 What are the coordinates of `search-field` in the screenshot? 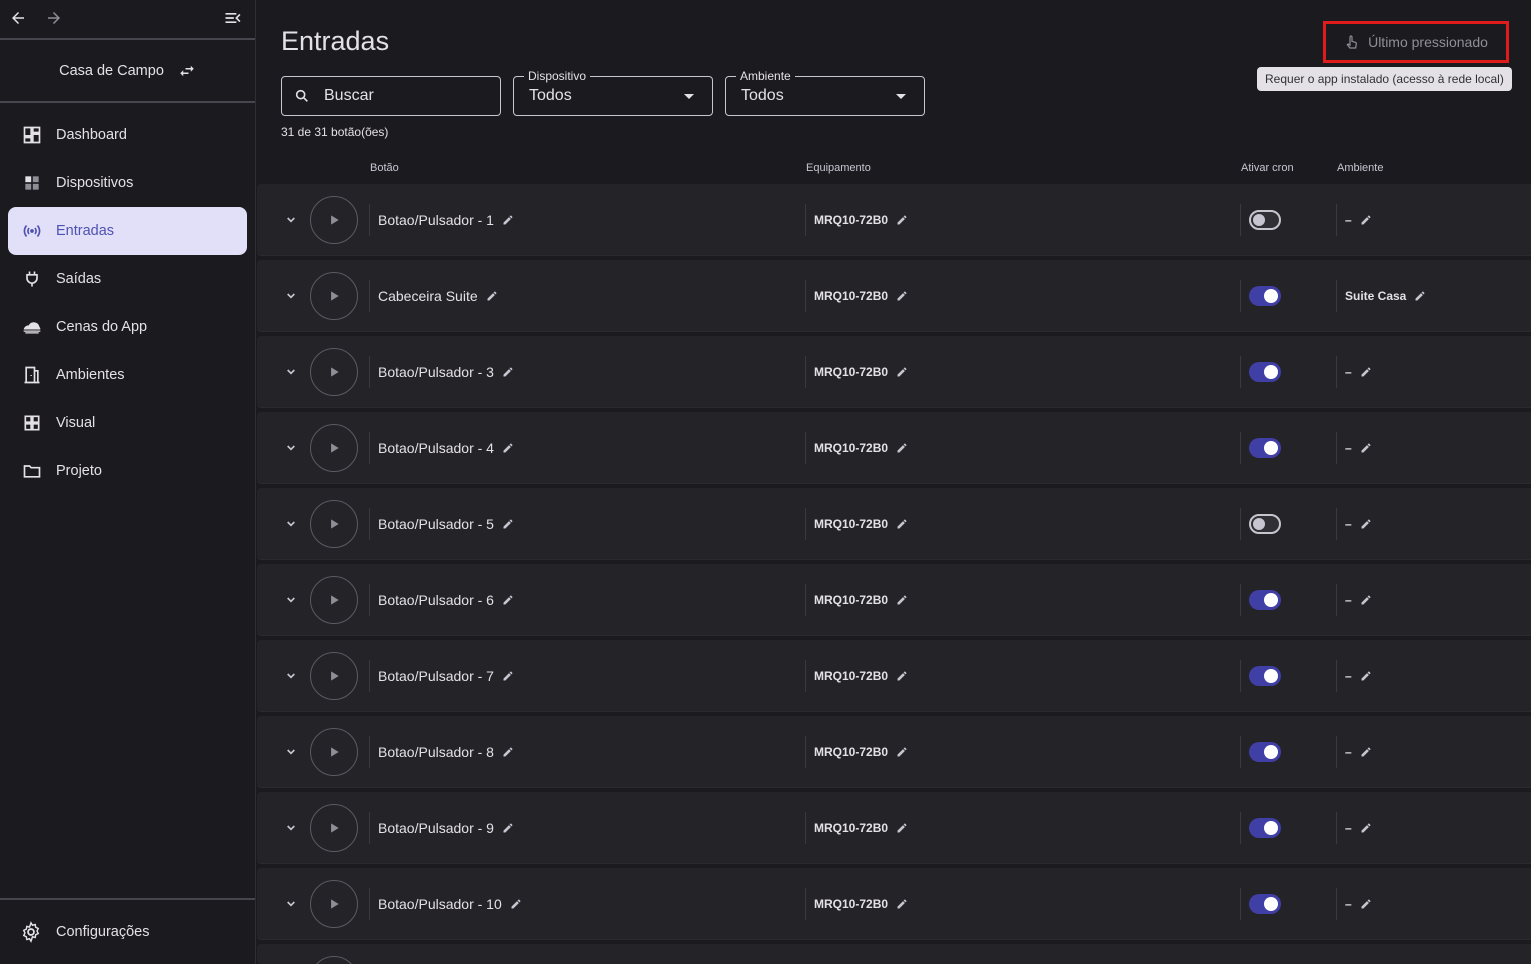 It's located at (391, 96).